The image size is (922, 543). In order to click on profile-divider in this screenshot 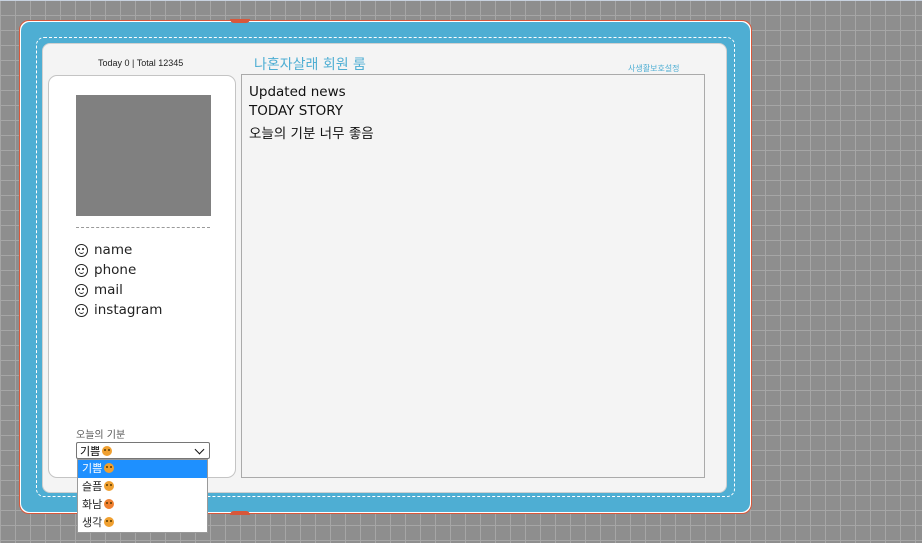, I will do `click(143, 227)`.